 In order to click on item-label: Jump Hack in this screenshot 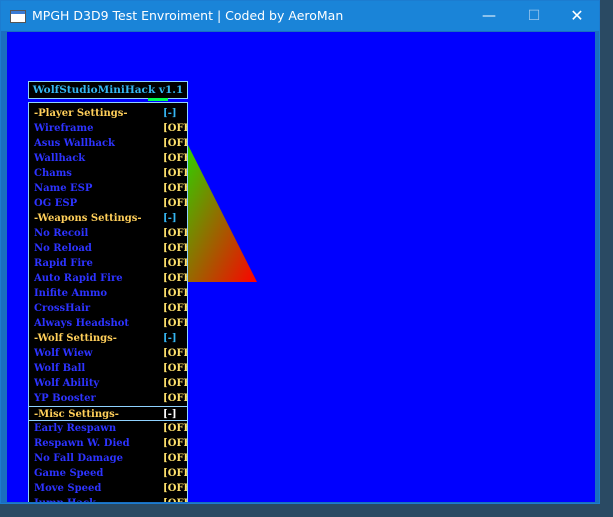, I will do `click(65, 499)`.